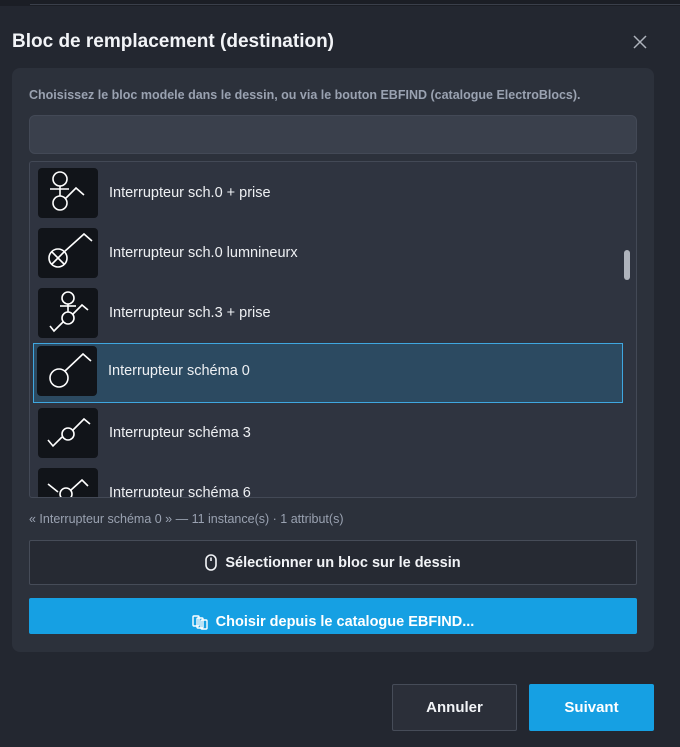 The image size is (680, 747). What do you see at coordinates (328, 194) in the screenshot?
I see `list-item: Interrupteur sch.0 + prise` at bounding box center [328, 194].